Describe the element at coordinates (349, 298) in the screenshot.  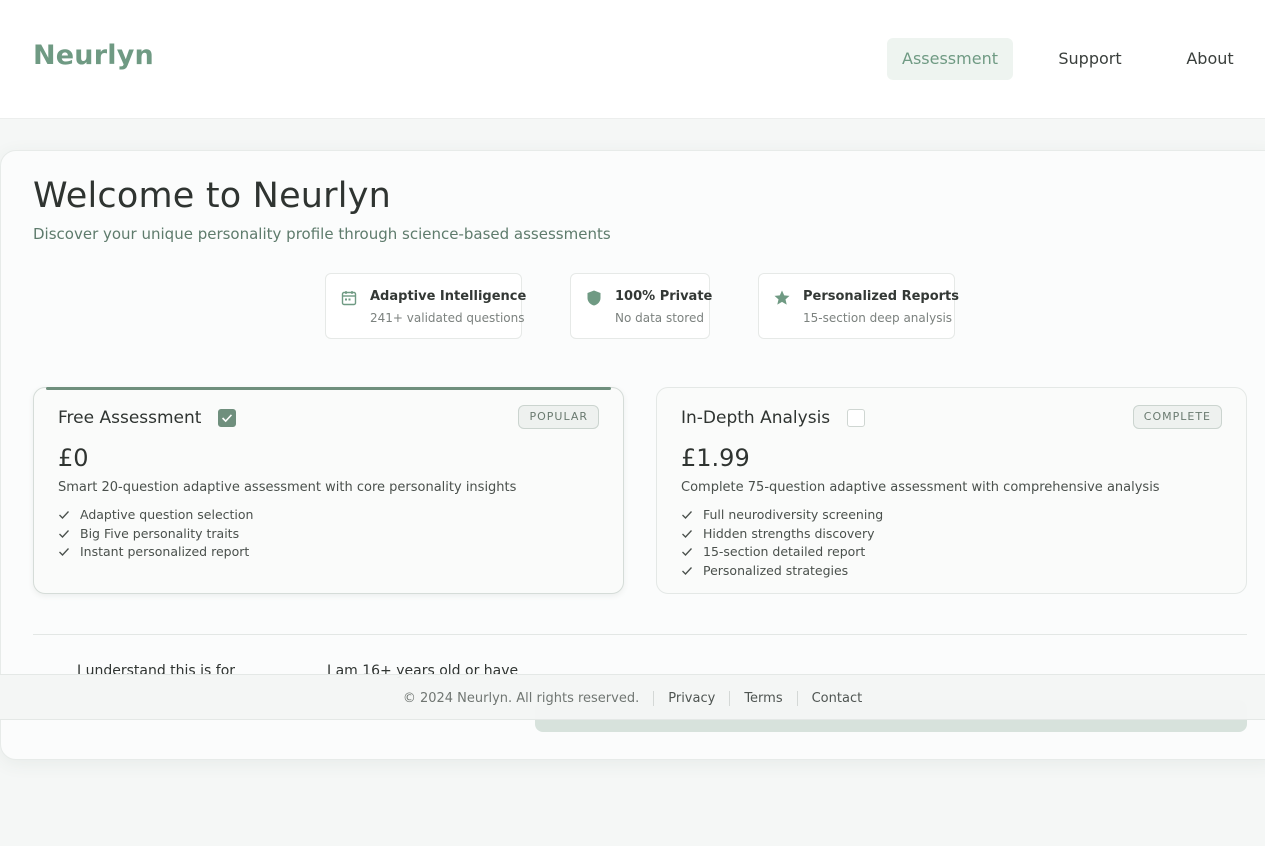
I see `calendar-icon` at that location.